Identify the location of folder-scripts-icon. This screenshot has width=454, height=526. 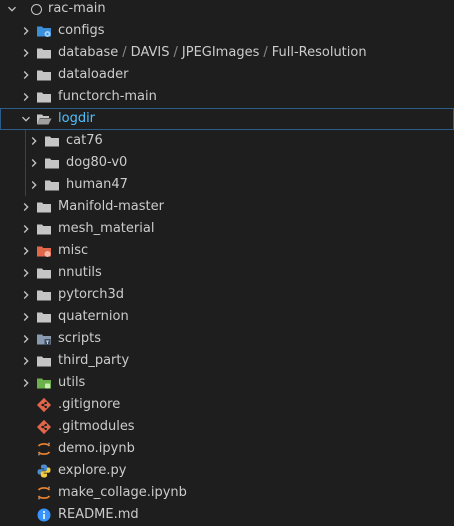
(44, 339).